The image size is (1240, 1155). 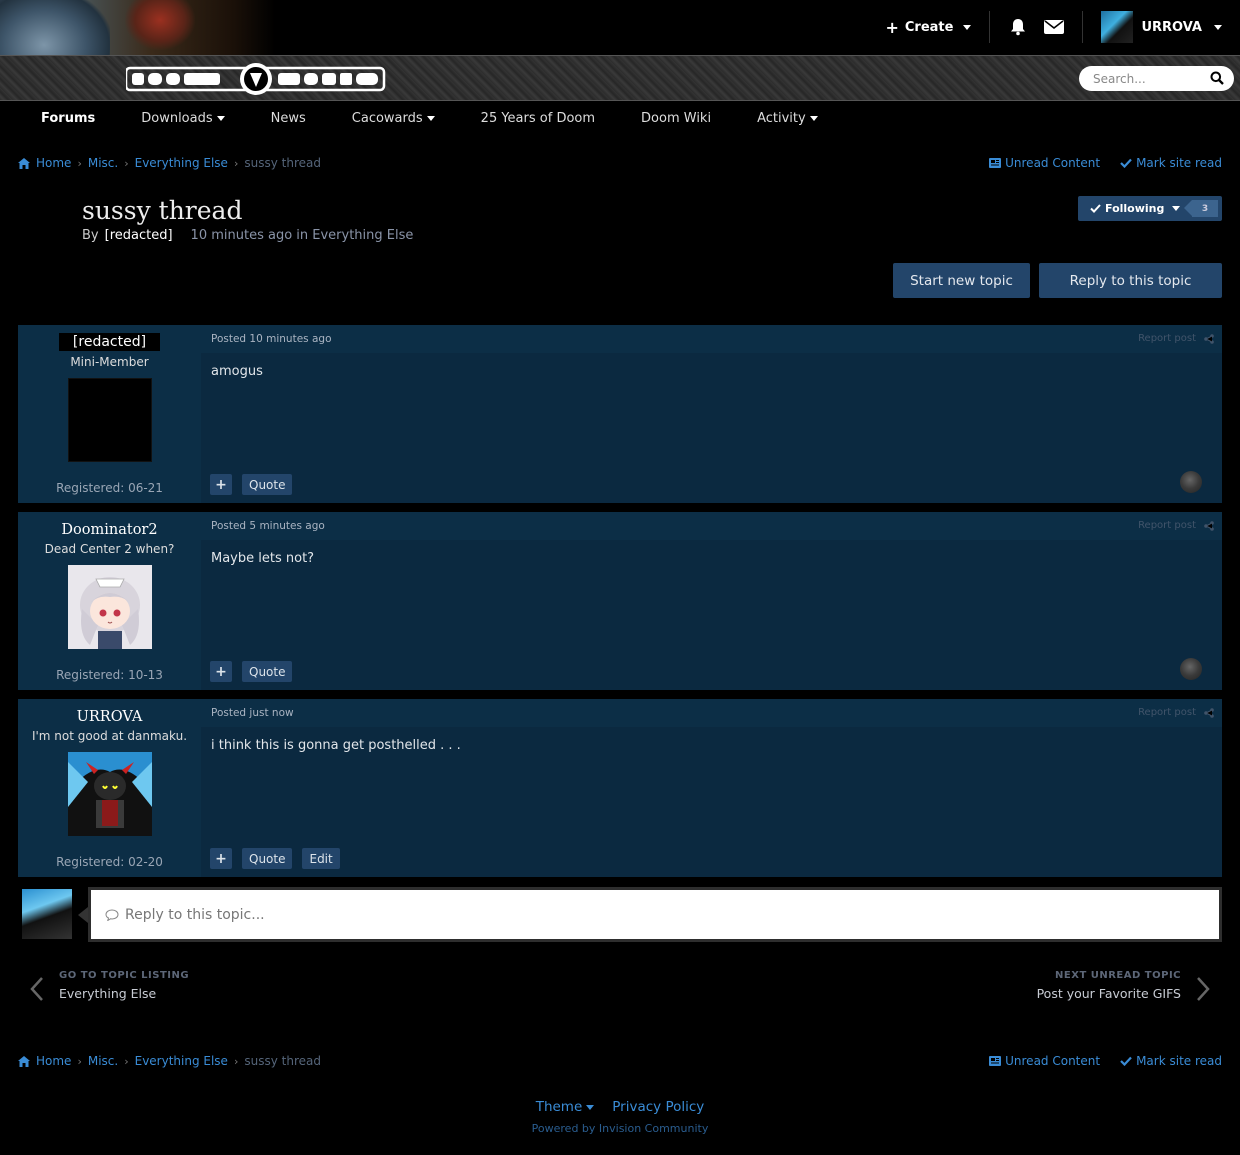 I want to click on imp-artwork, so click(x=160, y=25).